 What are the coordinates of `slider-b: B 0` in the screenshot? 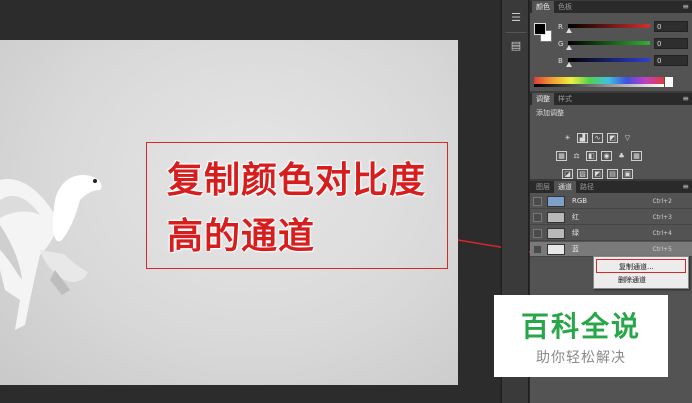 It's located at (623, 61).